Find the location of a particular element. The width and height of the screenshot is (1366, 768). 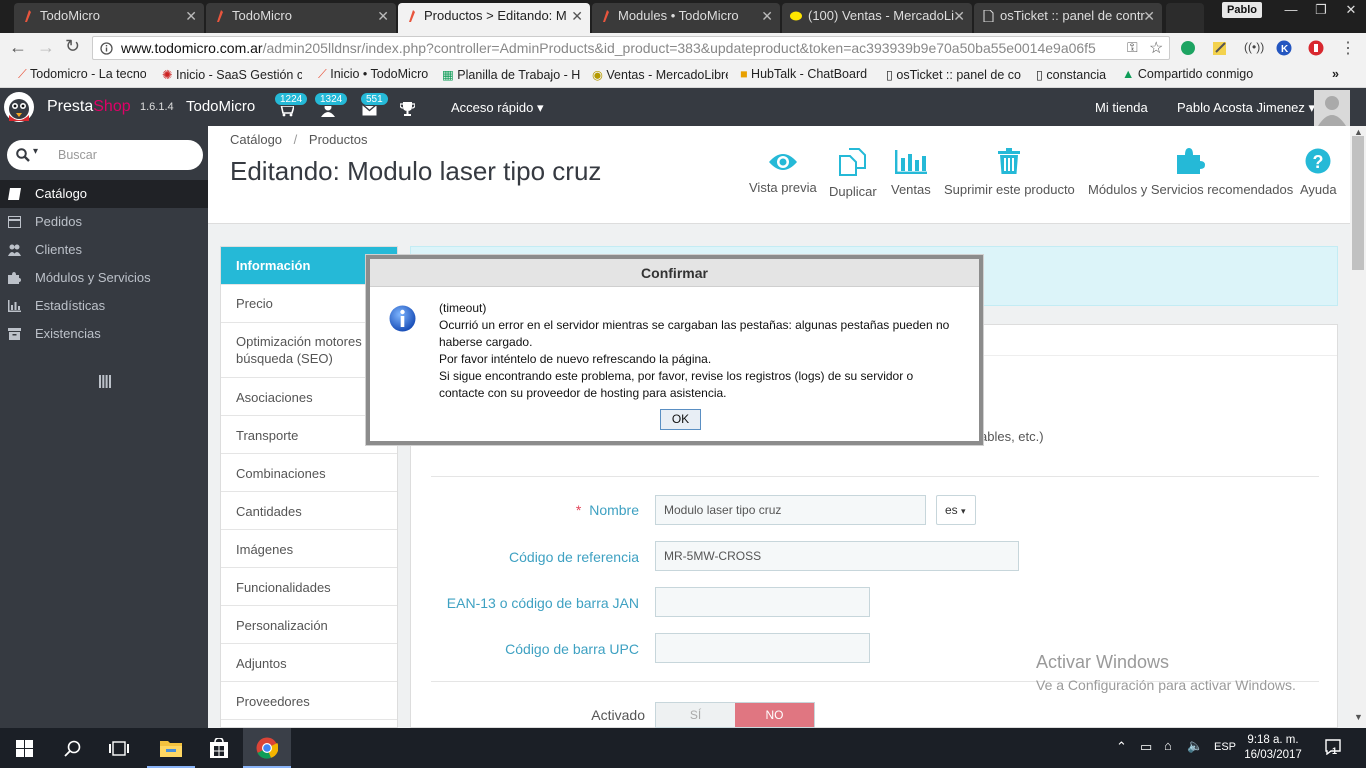

toggle-no: NO is located at coordinates (774, 715).